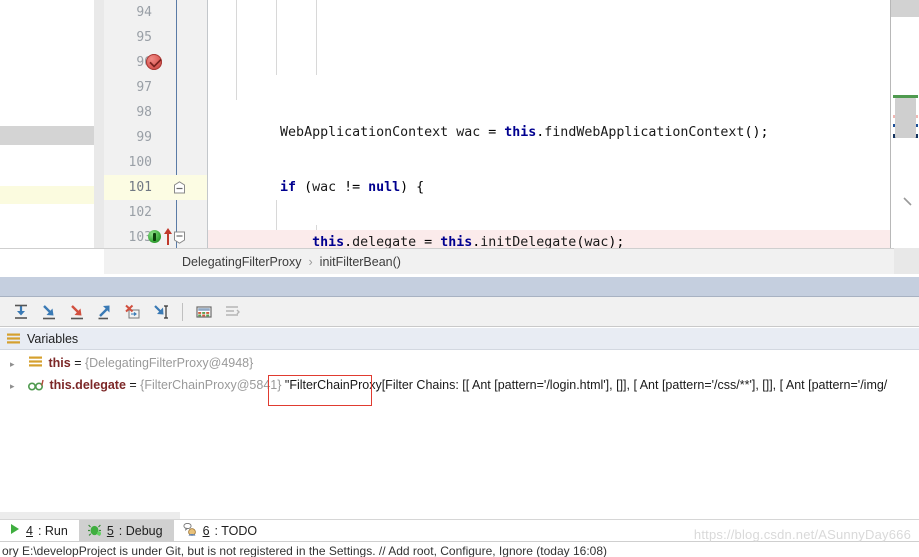 The image size is (919, 557). Describe the element at coordinates (140, 212) in the screenshot. I see `line-number: 102` at that location.